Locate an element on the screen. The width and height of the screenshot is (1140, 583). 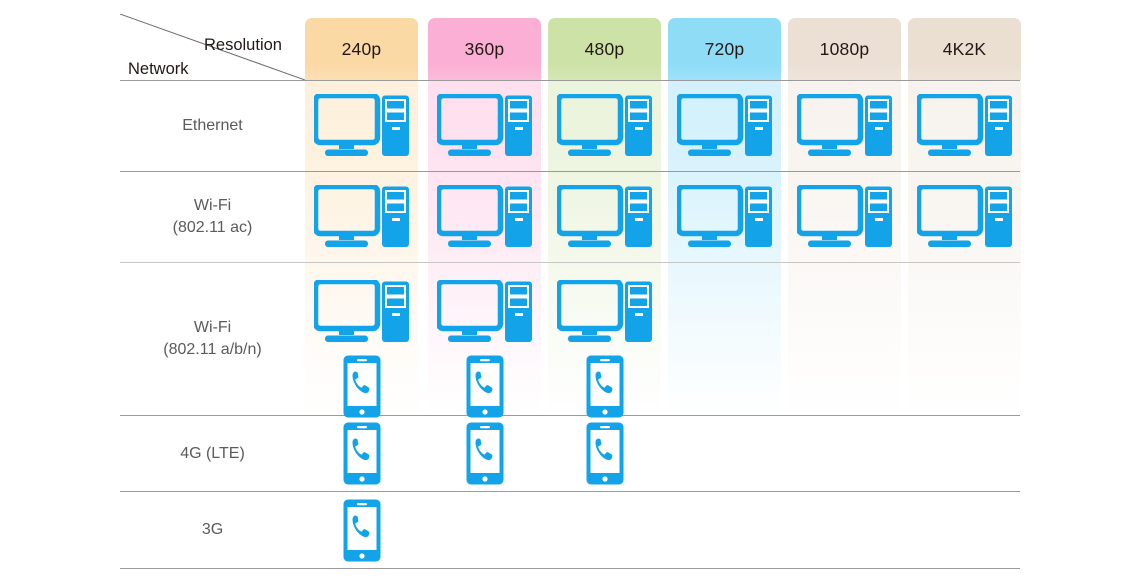
row-label-line1: 4G (LTE) is located at coordinates (212, 453).